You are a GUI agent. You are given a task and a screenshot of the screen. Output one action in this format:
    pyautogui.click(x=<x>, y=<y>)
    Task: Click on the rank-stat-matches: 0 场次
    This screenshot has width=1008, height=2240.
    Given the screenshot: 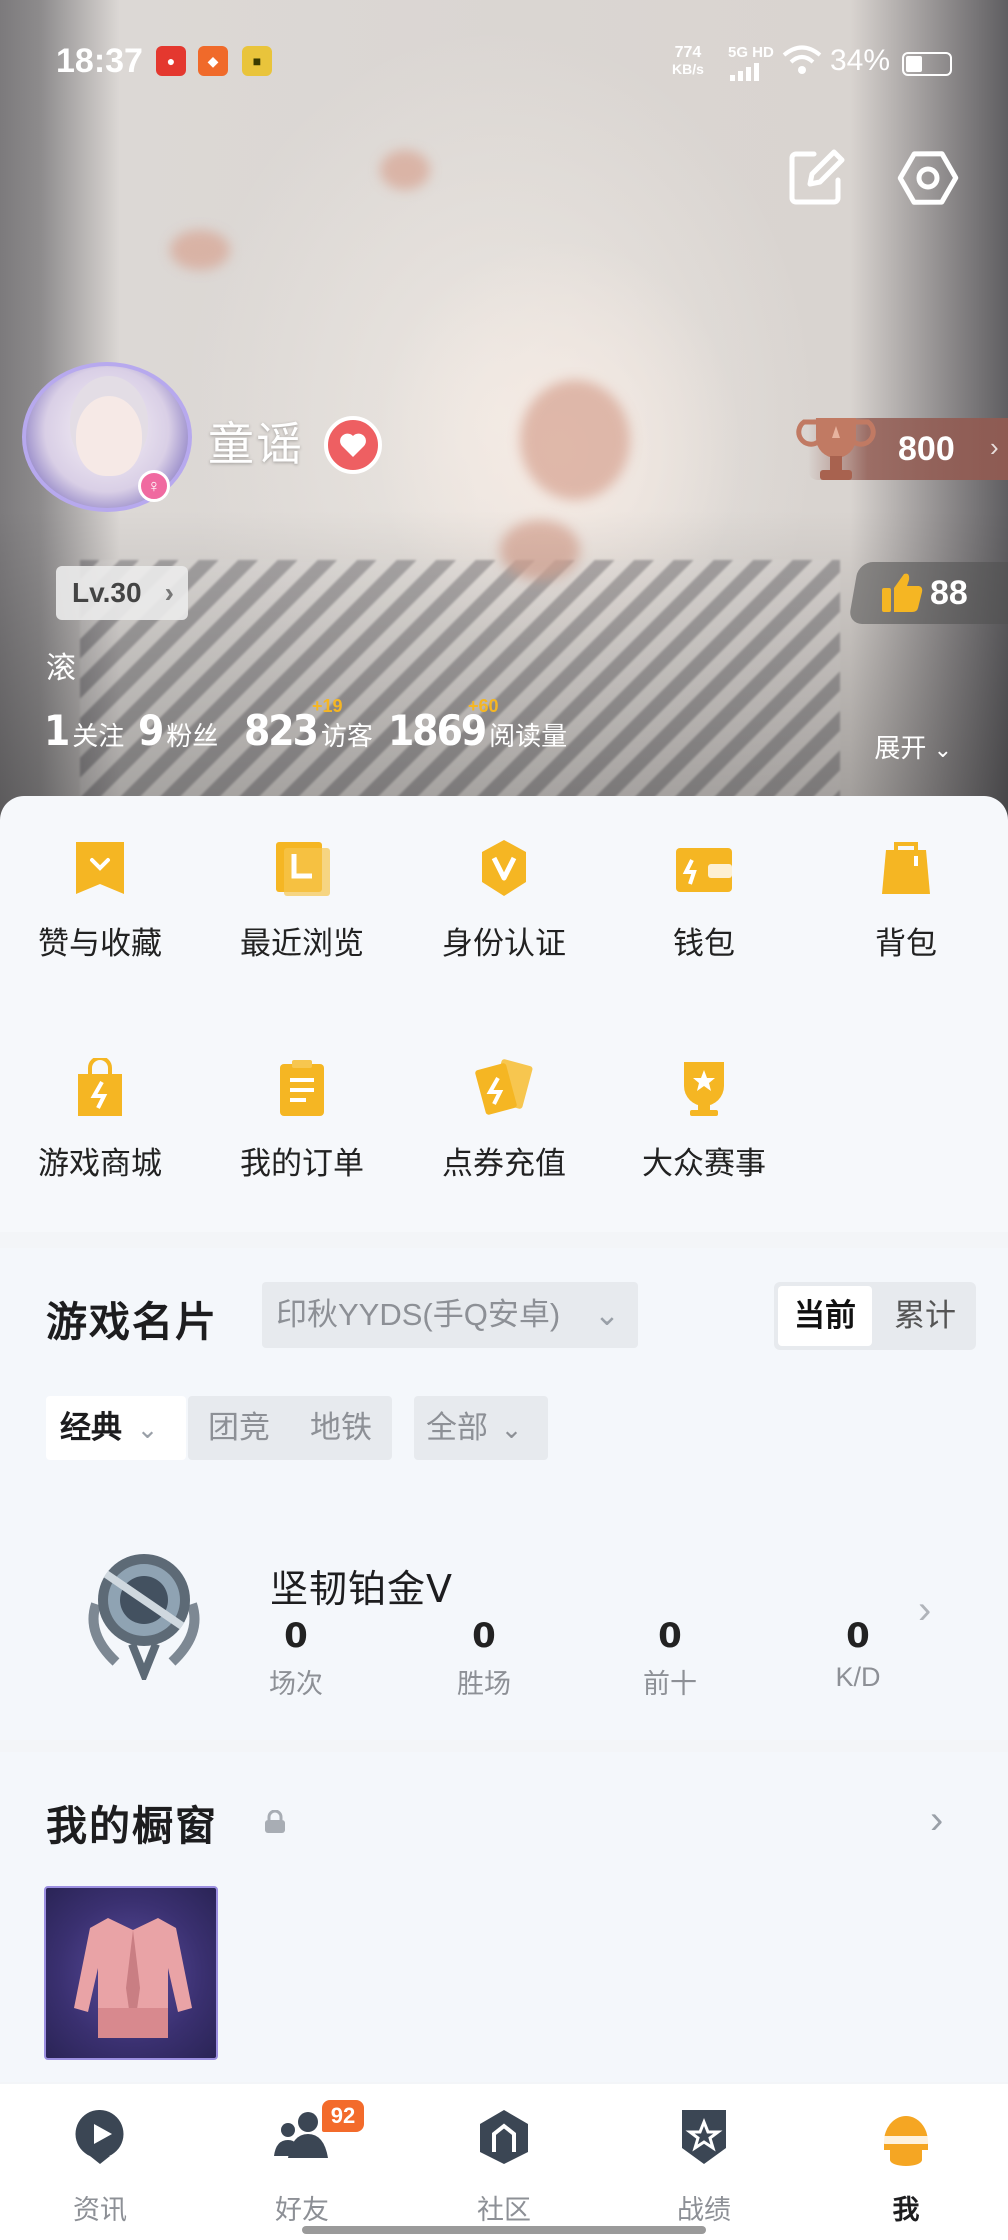 What is the action you would take?
    pyautogui.click(x=296, y=1657)
    